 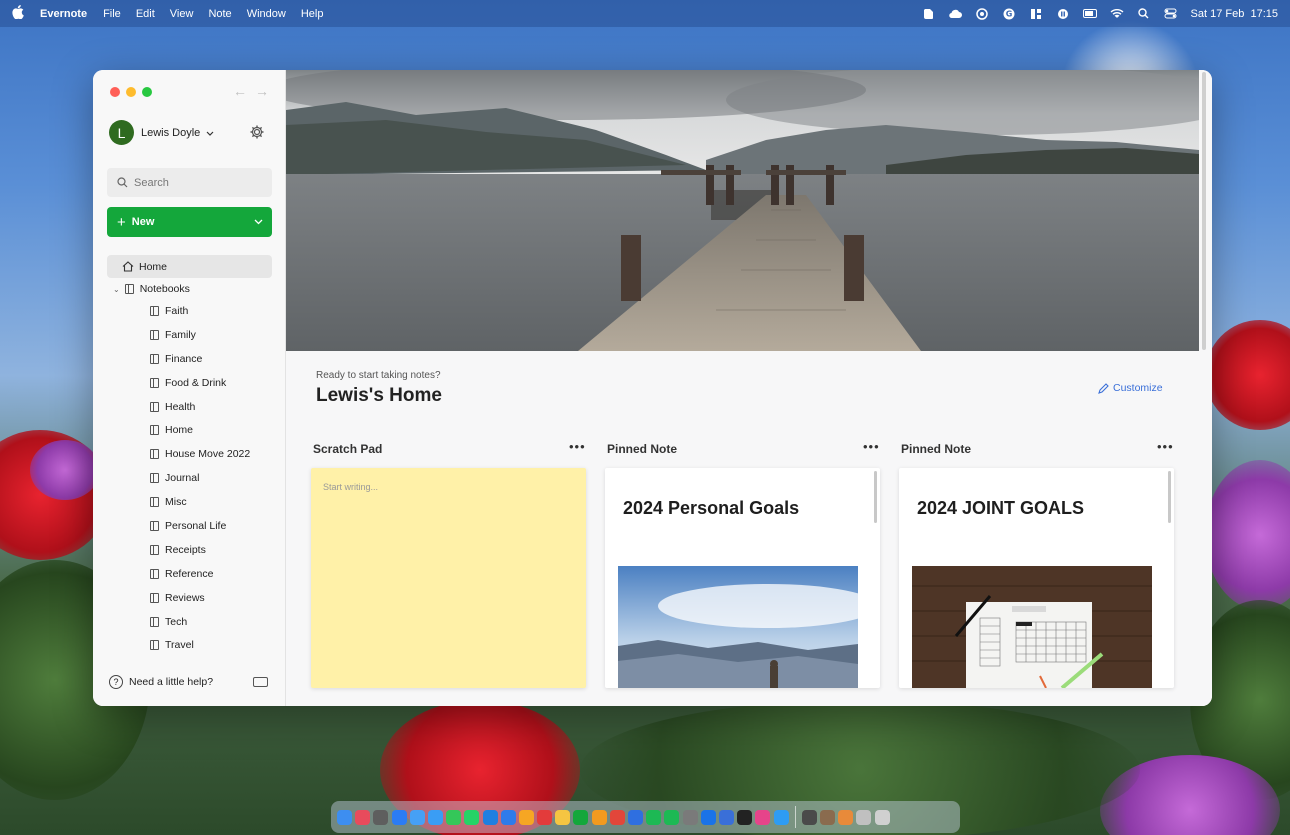 I want to click on window-manager-icon, so click(x=1036, y=14).